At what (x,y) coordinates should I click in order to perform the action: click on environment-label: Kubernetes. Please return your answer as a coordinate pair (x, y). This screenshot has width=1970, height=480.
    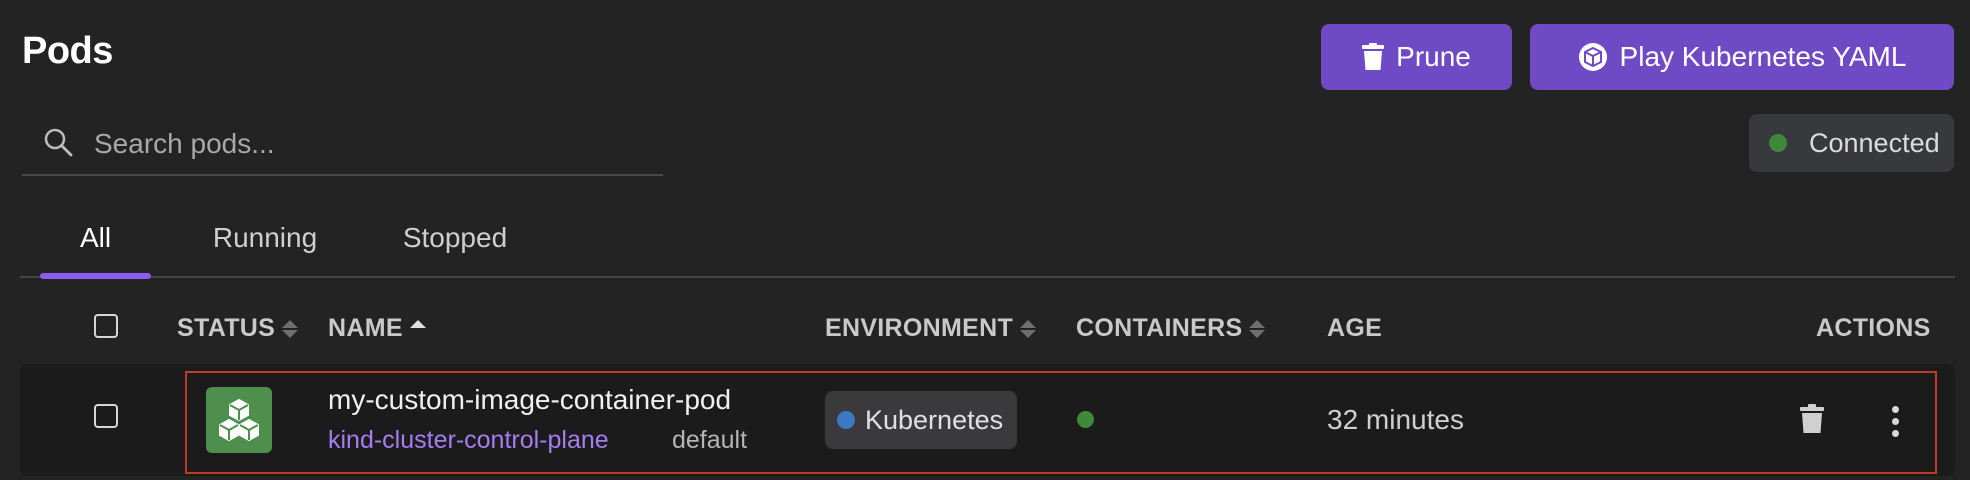
    Looking at the image, I should click on (934, 419).